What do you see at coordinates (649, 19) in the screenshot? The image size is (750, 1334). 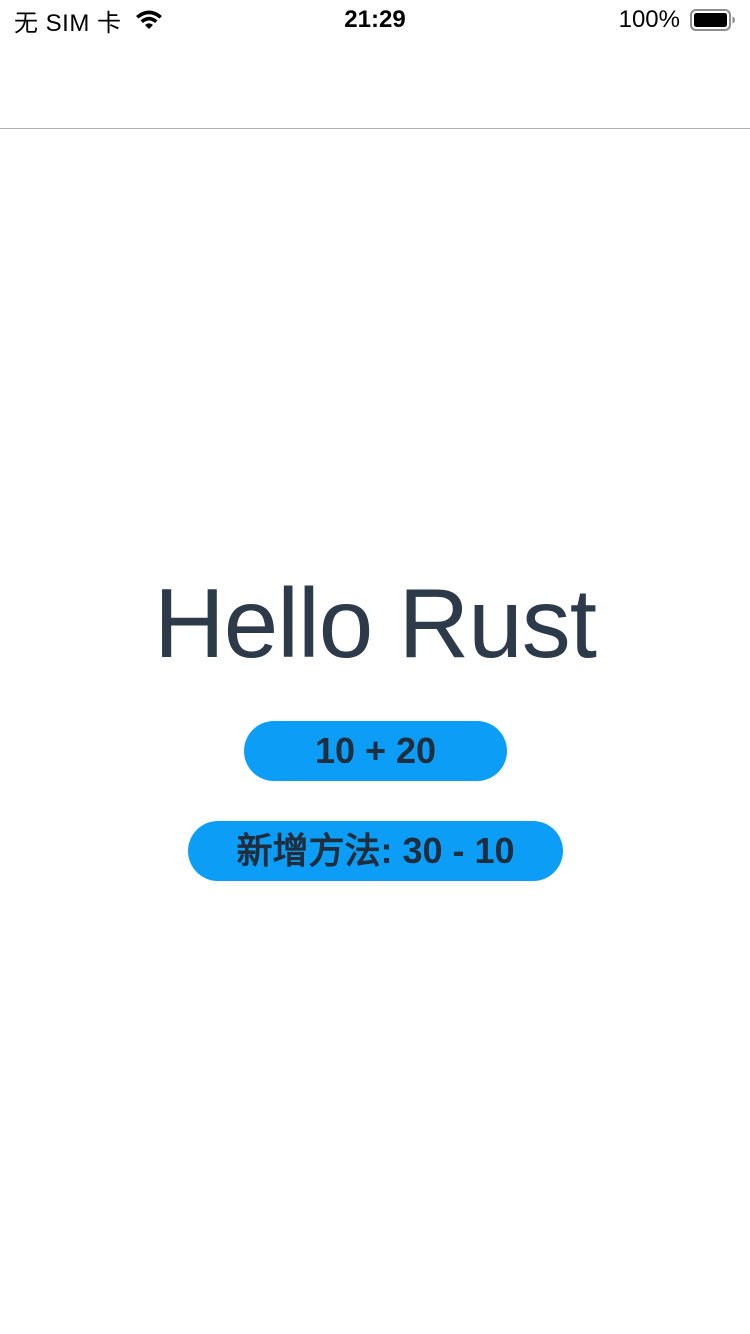 I see `battery-percent-label: 100%` at bounding box center [649, 19].